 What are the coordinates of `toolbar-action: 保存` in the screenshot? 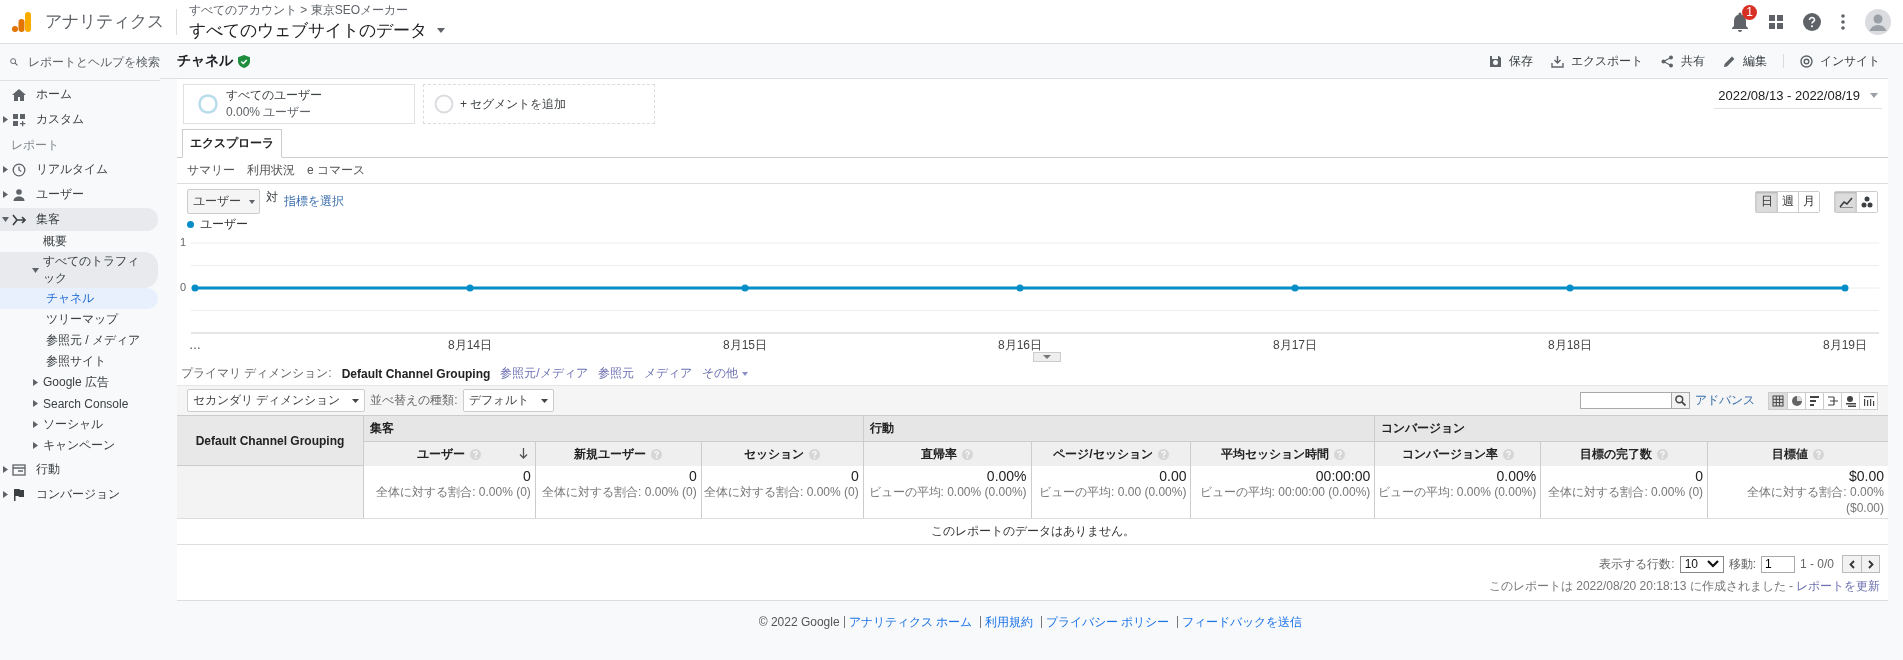 It's located at (1511, 61).